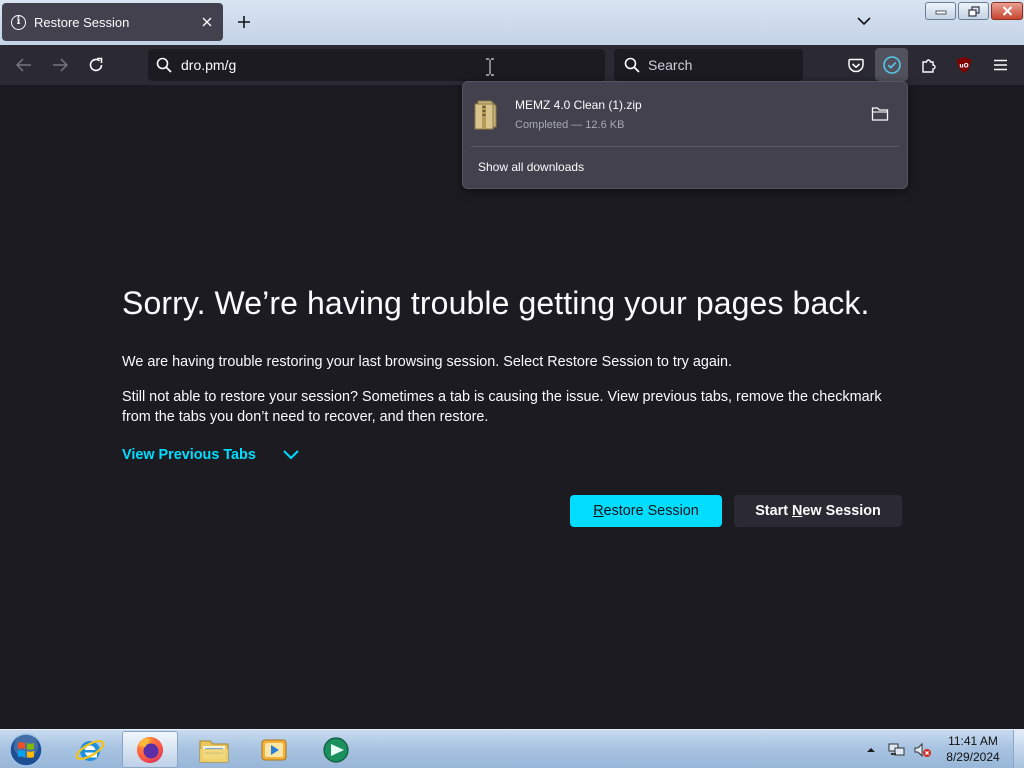 The width and height of the screenshot is (1024, 768). I want to click on label-accelerator: N, so click(797, 511).